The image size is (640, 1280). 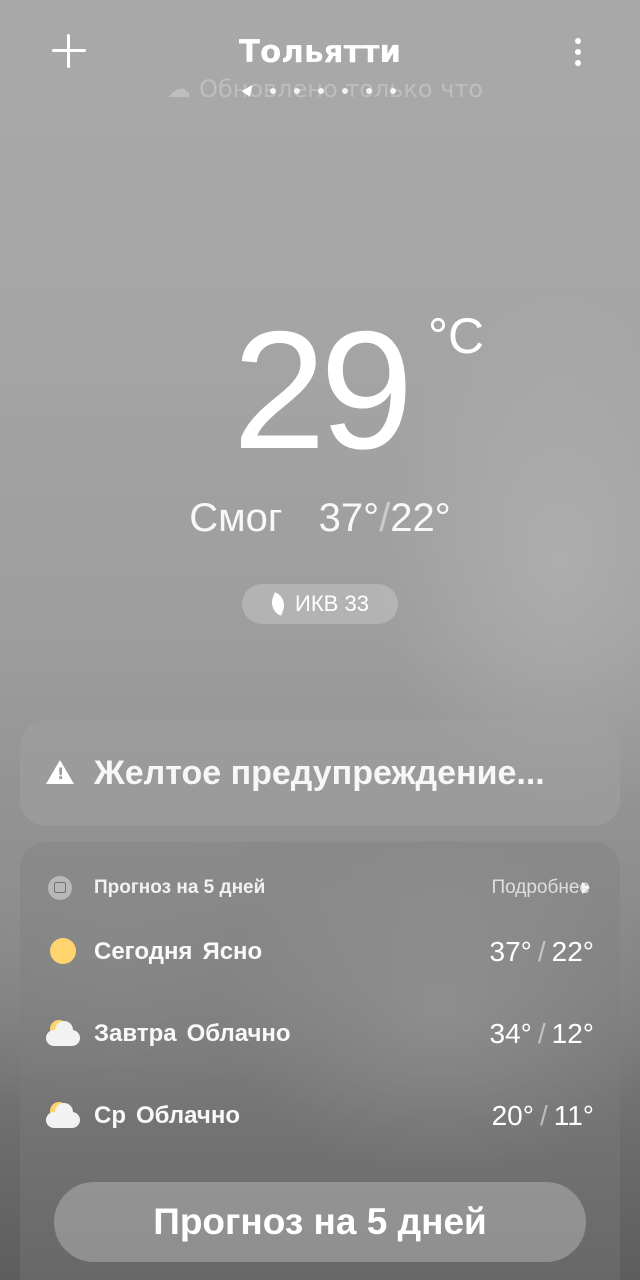 I want to click on forecast-day-row: Ср Облачно 20°/11°, so click(x=320, y=1116).